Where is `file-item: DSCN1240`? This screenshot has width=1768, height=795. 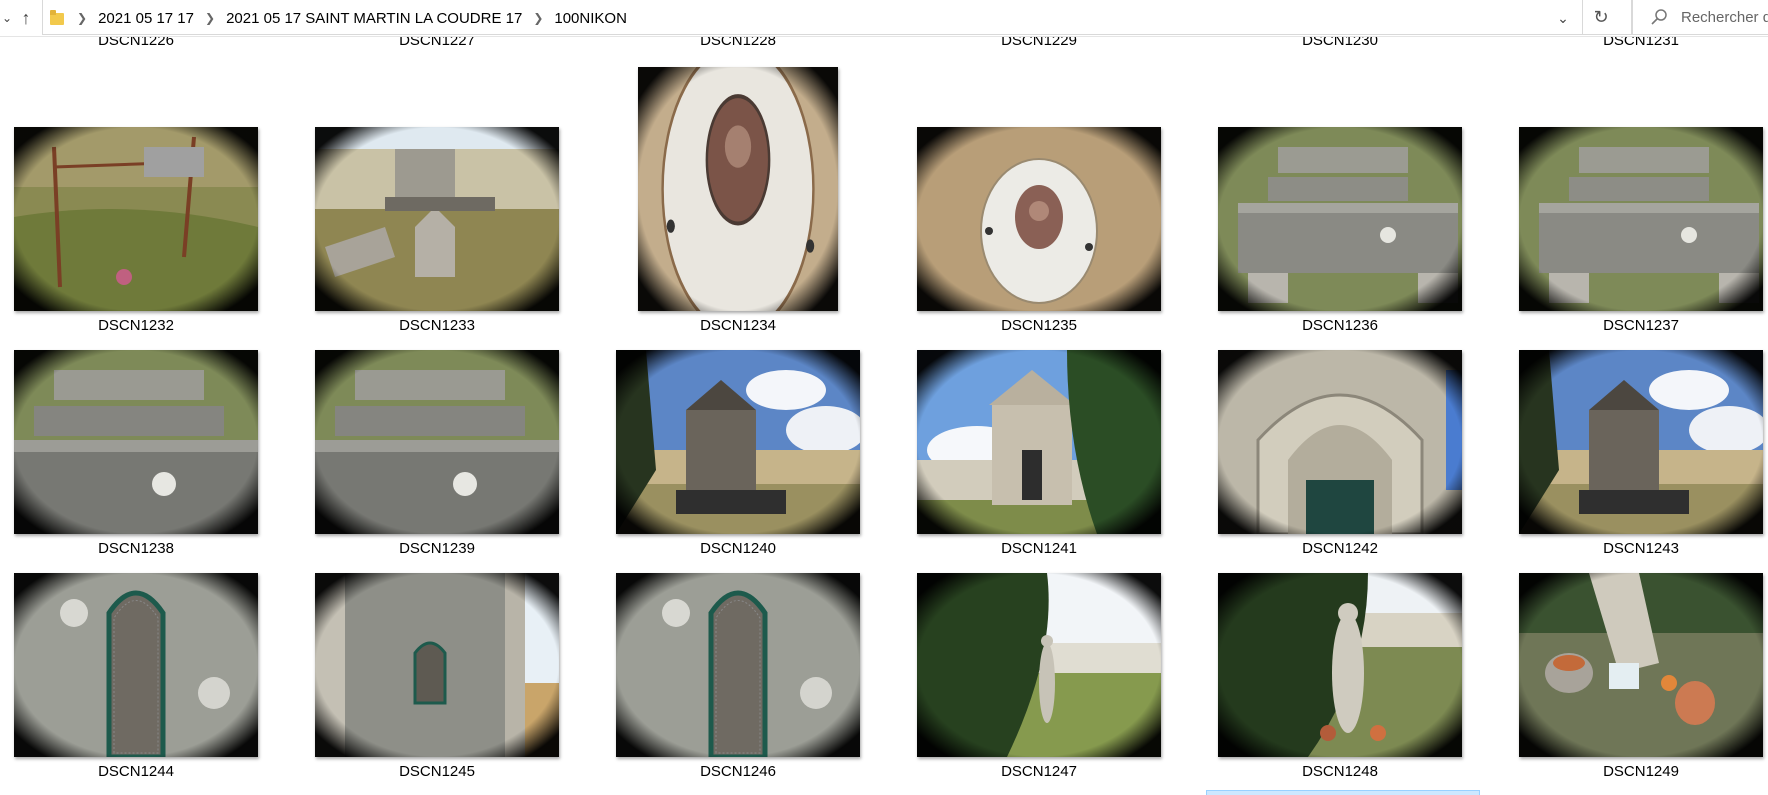
file-item: DSCN1240 is located at coordinates (746, 458).